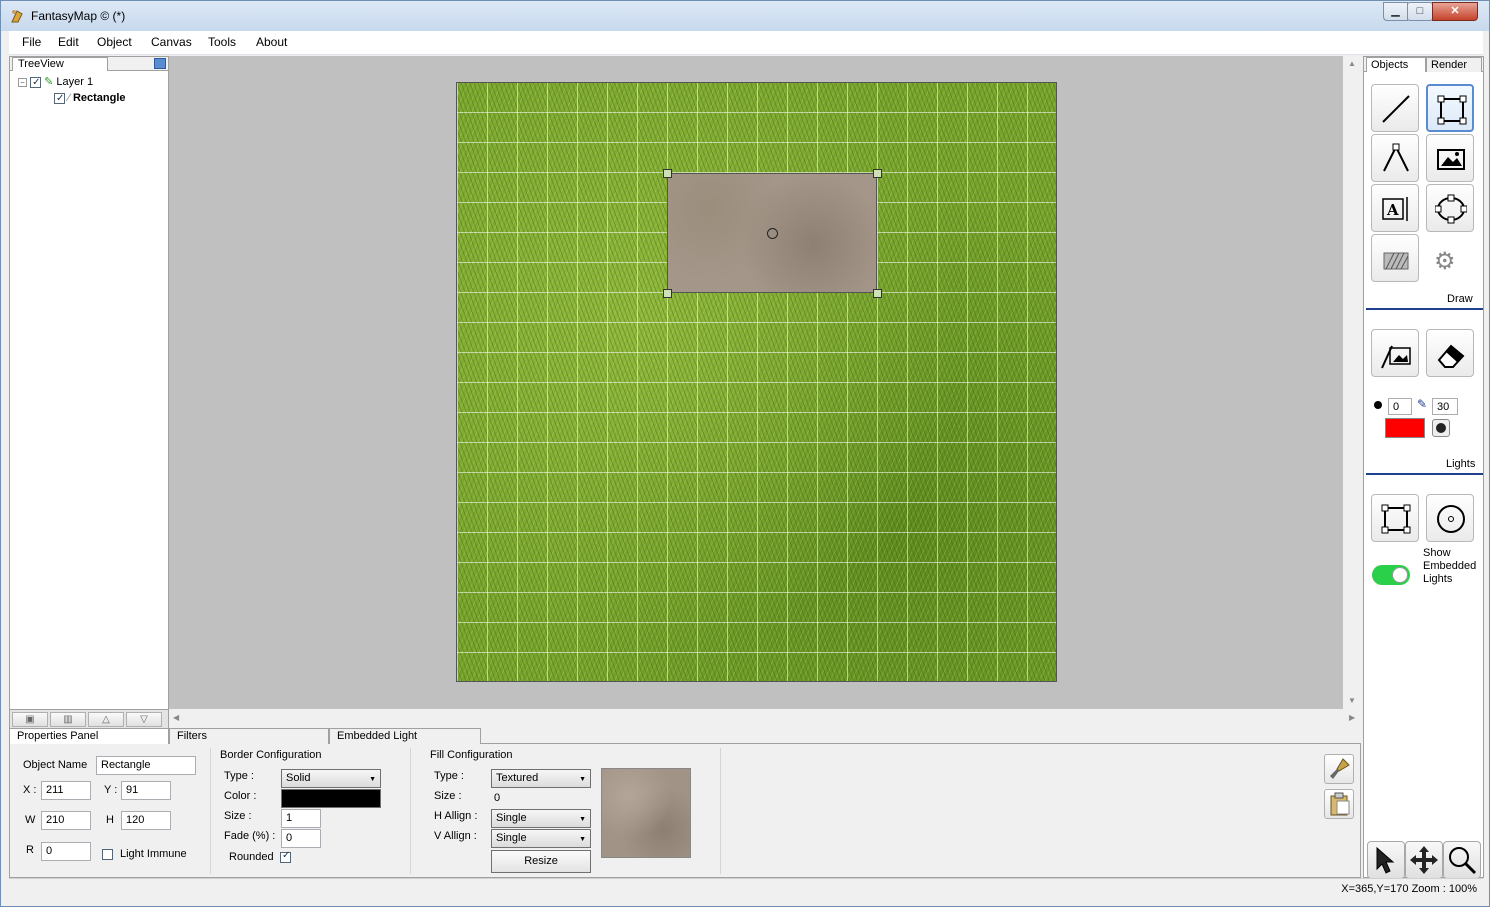 Image resolution: width=1490 pixels, height=907 pixels. Describe the element at coordinates (68, 42) in the screenshot. I see `menu-edit: Edit` at that location.